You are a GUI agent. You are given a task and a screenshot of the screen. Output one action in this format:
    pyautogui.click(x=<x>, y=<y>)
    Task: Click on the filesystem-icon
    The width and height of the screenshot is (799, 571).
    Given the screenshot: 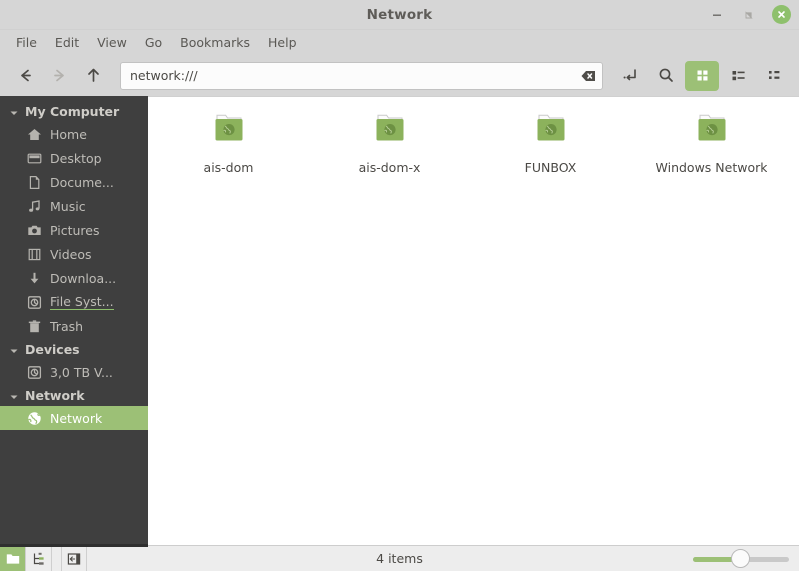 What is the action you would take?
    pyautogui.click(x=34, y=302)
    